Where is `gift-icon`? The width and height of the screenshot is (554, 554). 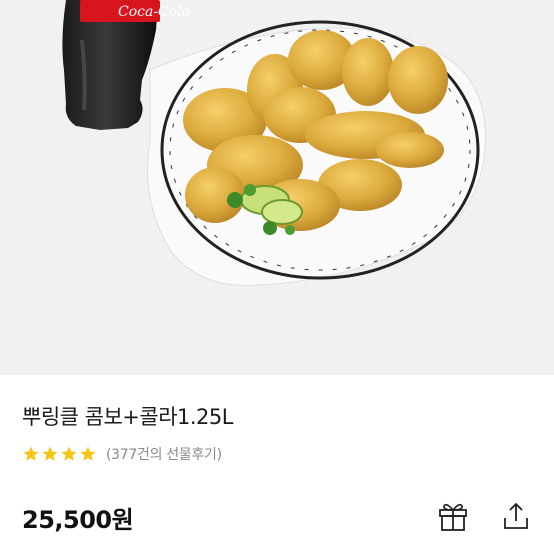 gift-icon is located at coordinates (453, 517).